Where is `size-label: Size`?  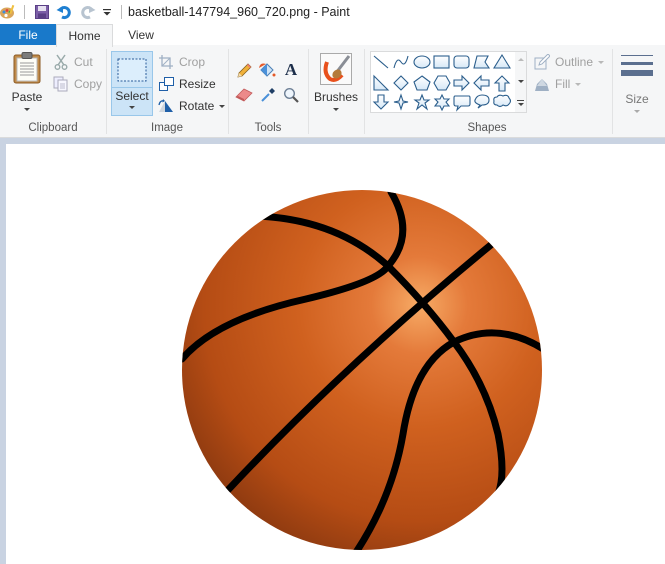 size-label: Size is located at coordinates (637, 99).